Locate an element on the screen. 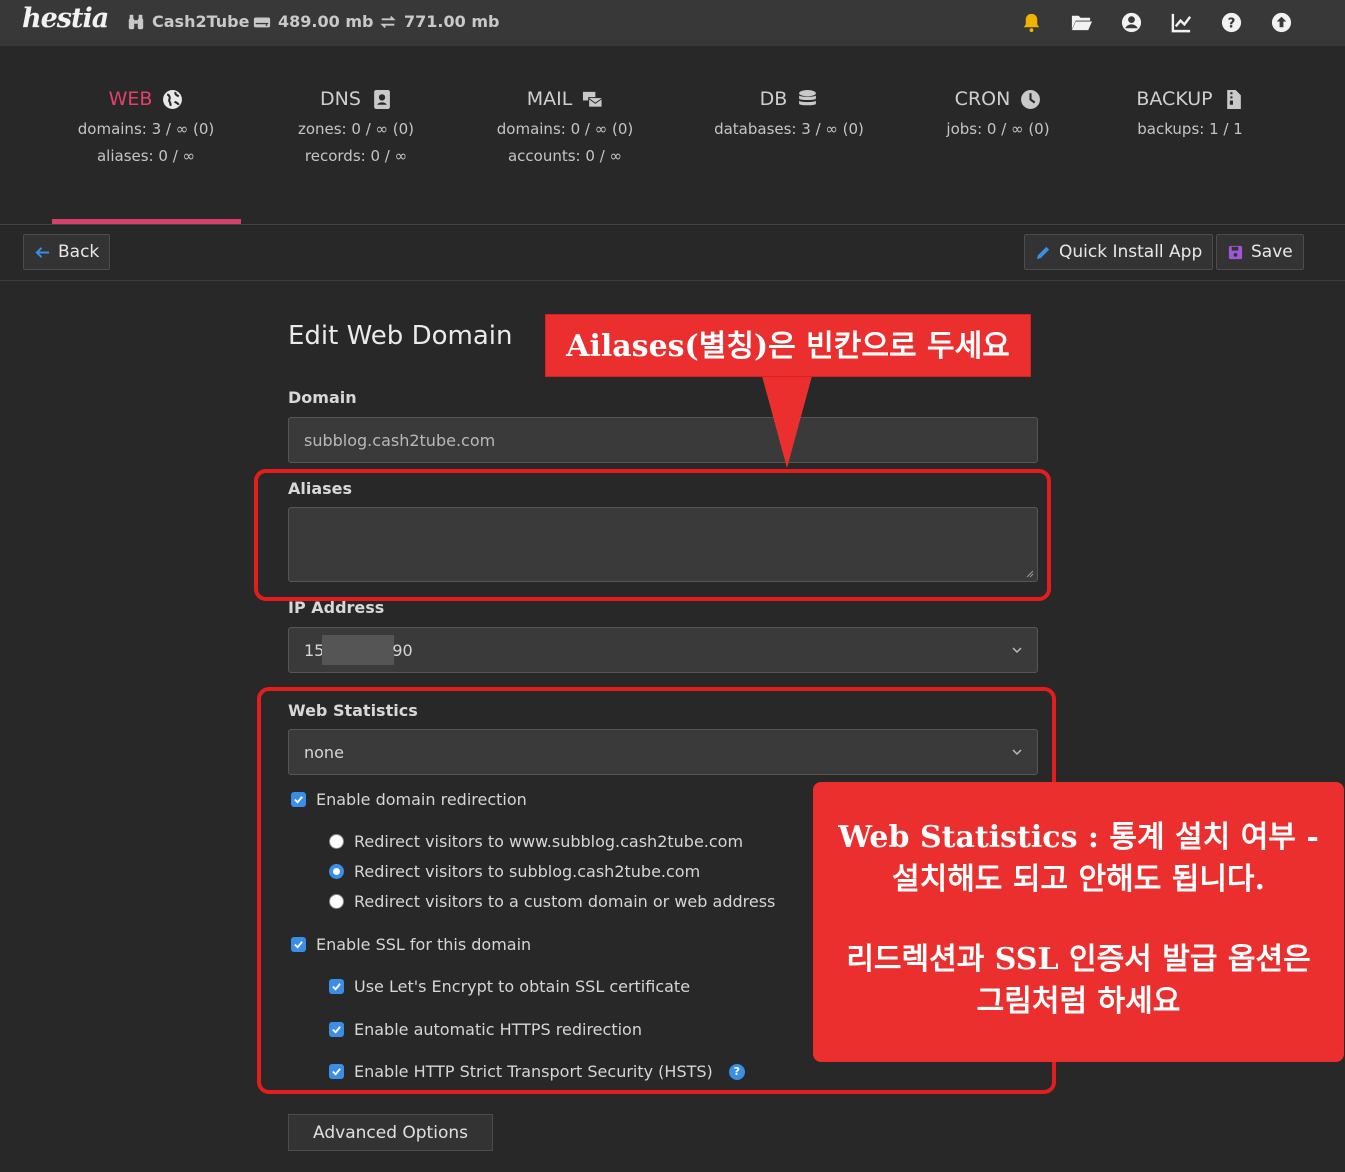 This screenshot has height=1172, width=1345. address-book-icon is located at coordinates (382, 99).